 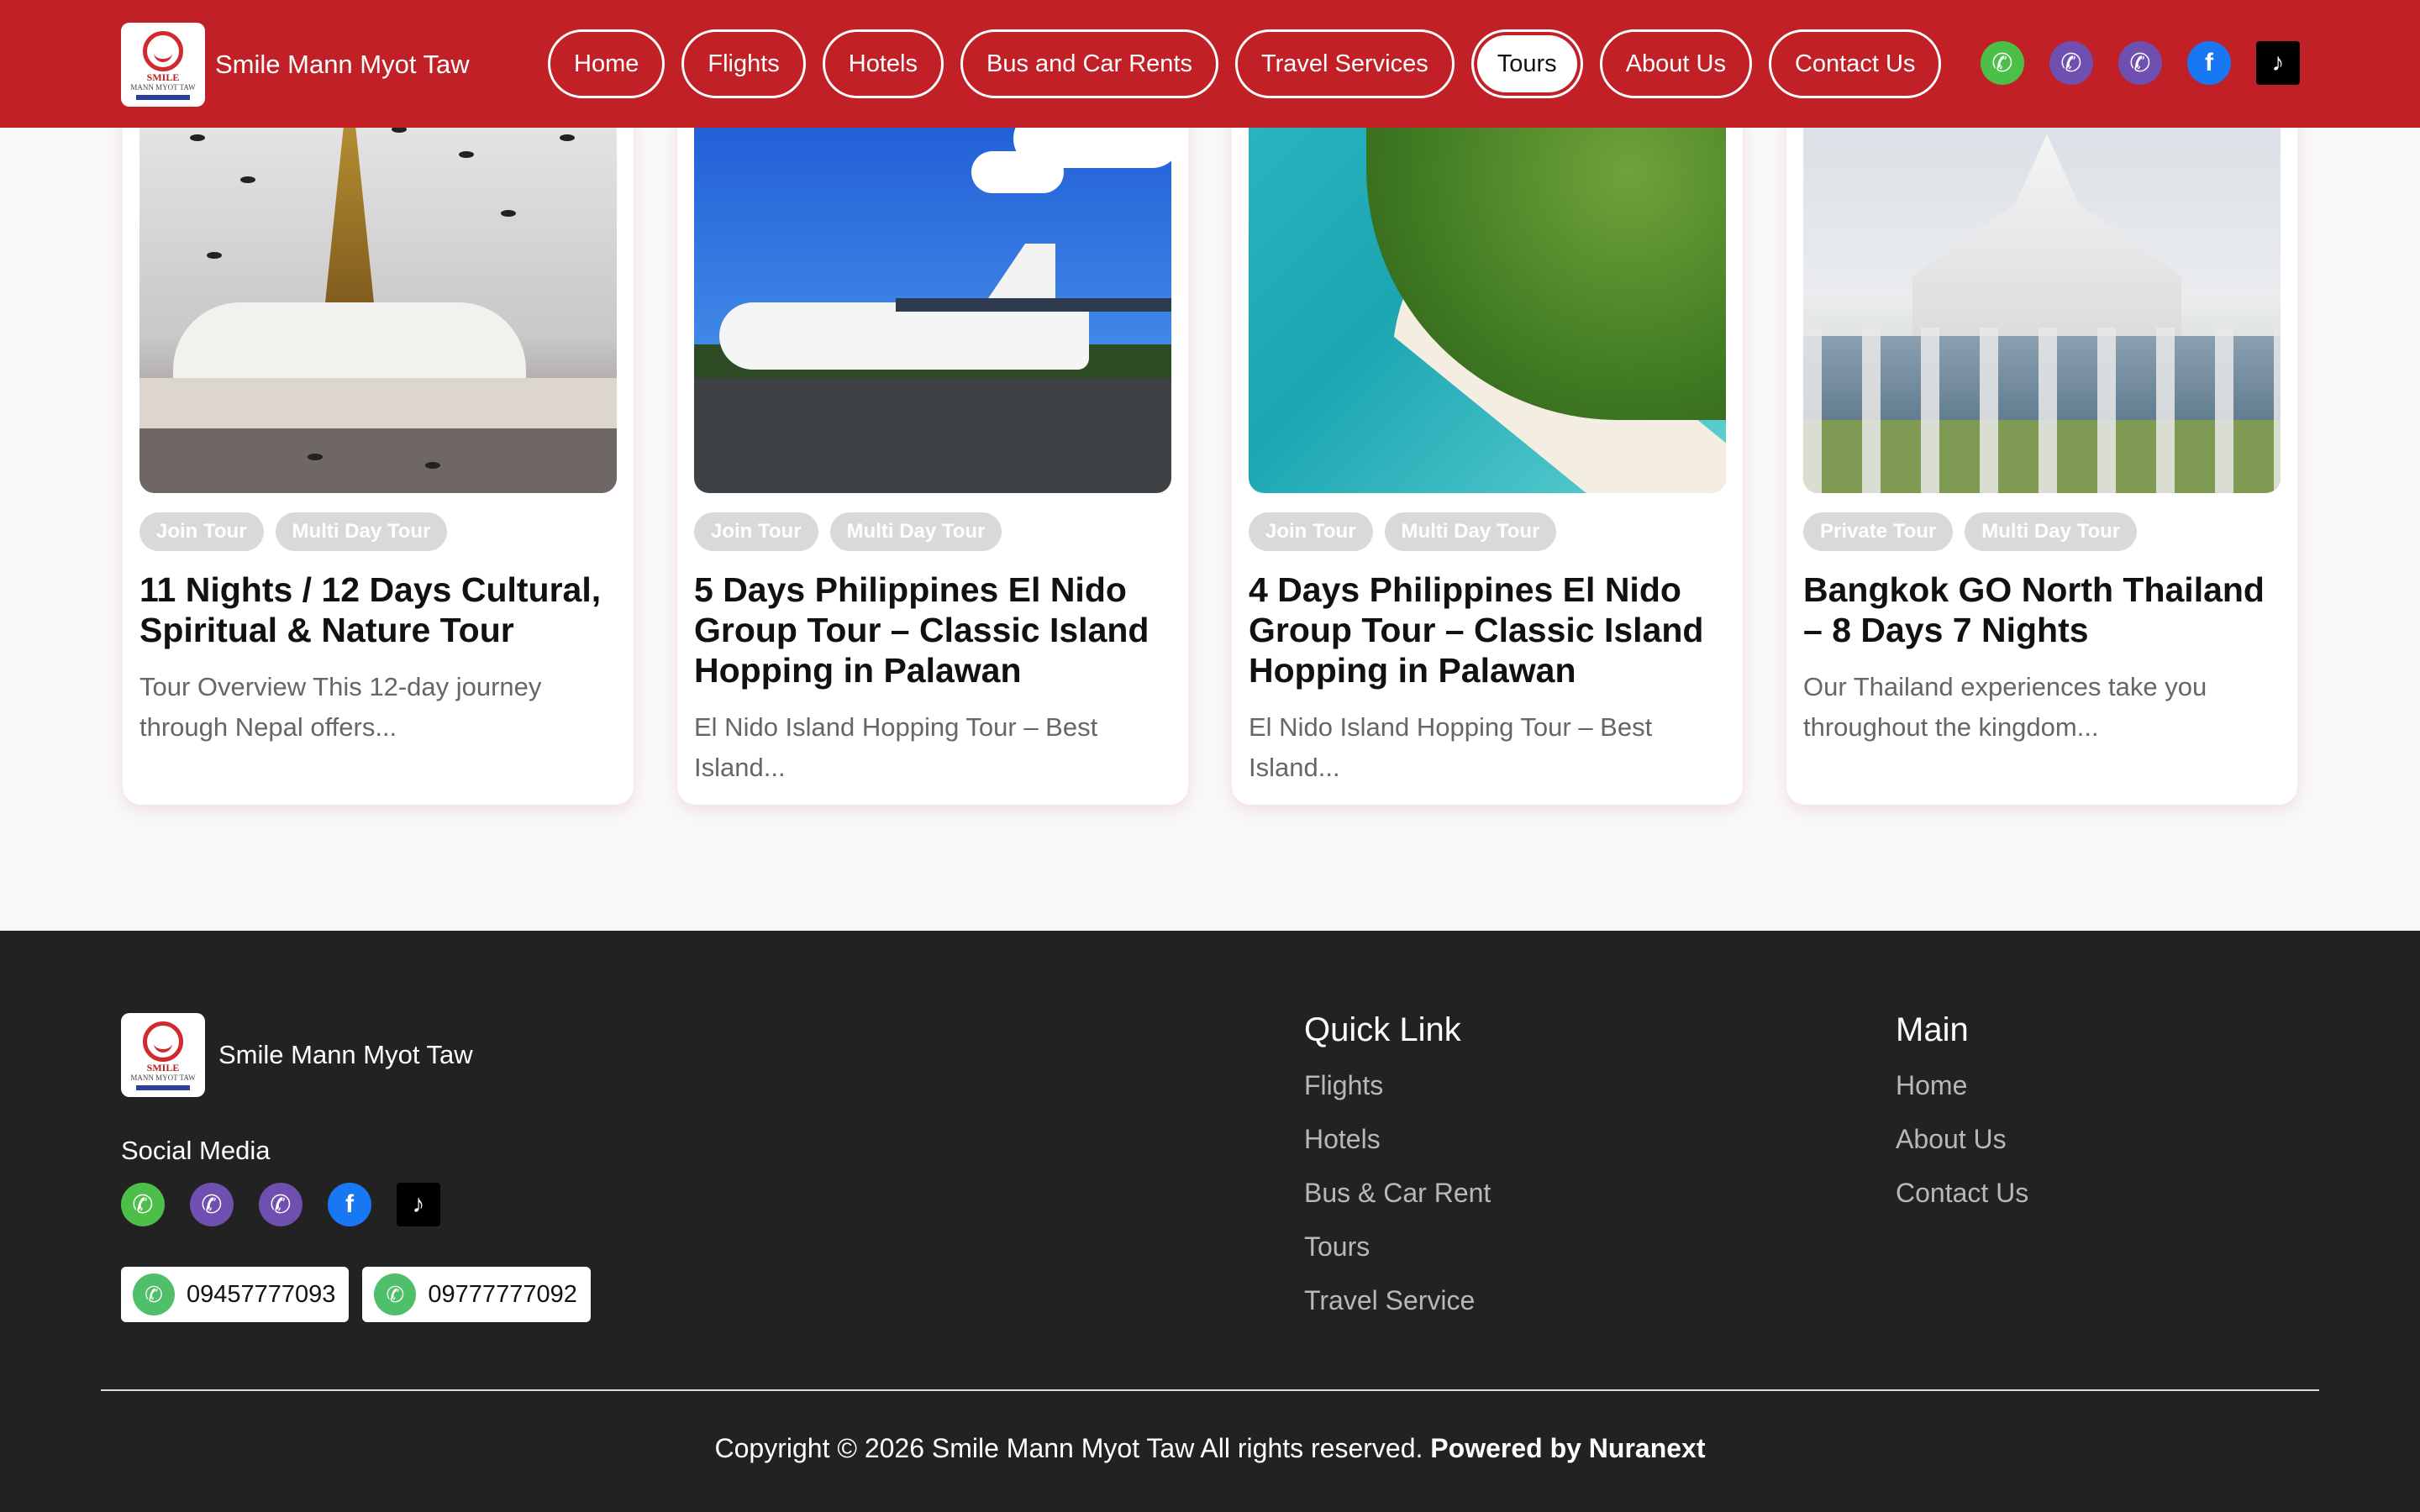 What do you see at coordinates (1567, 1448) in the screenshot?
I see `powered-by-link: Powered by Nuranext` at bounding box center [1567, 1448].